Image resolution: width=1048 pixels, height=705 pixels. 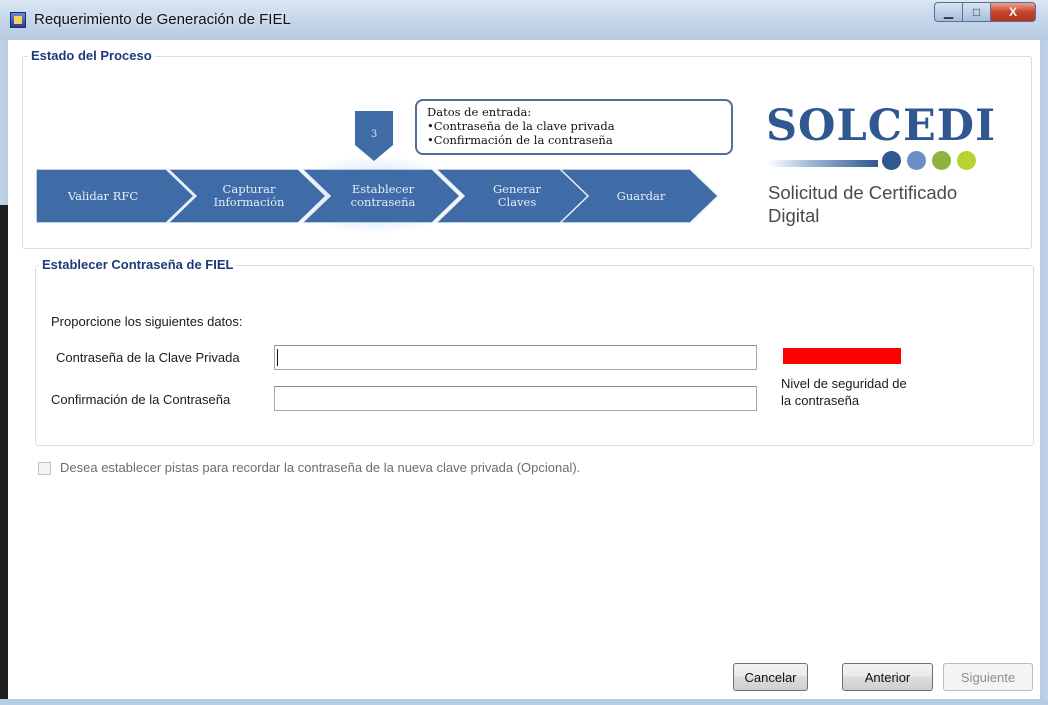 What do you see at coordinates (823, 163) in the screenshot?
I see `logo-gradient-bar` at bounding box center [823, 163].